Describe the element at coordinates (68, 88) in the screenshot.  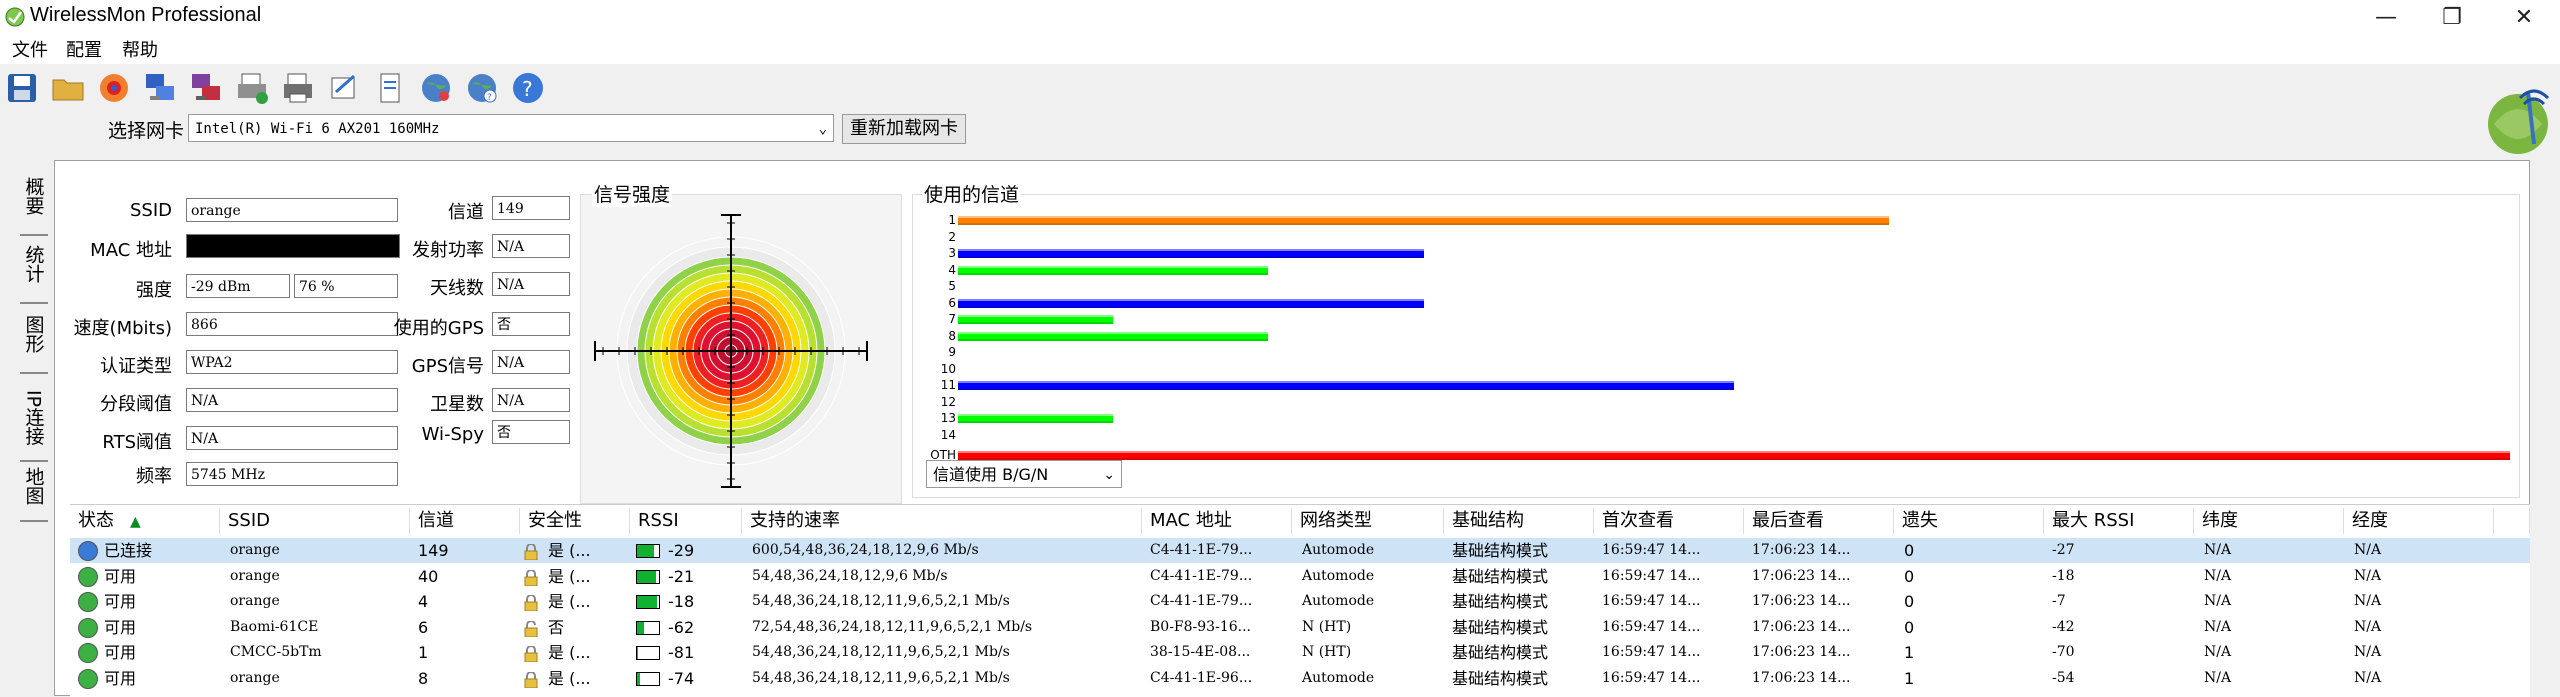
I see `open-folder-icon` at that location.